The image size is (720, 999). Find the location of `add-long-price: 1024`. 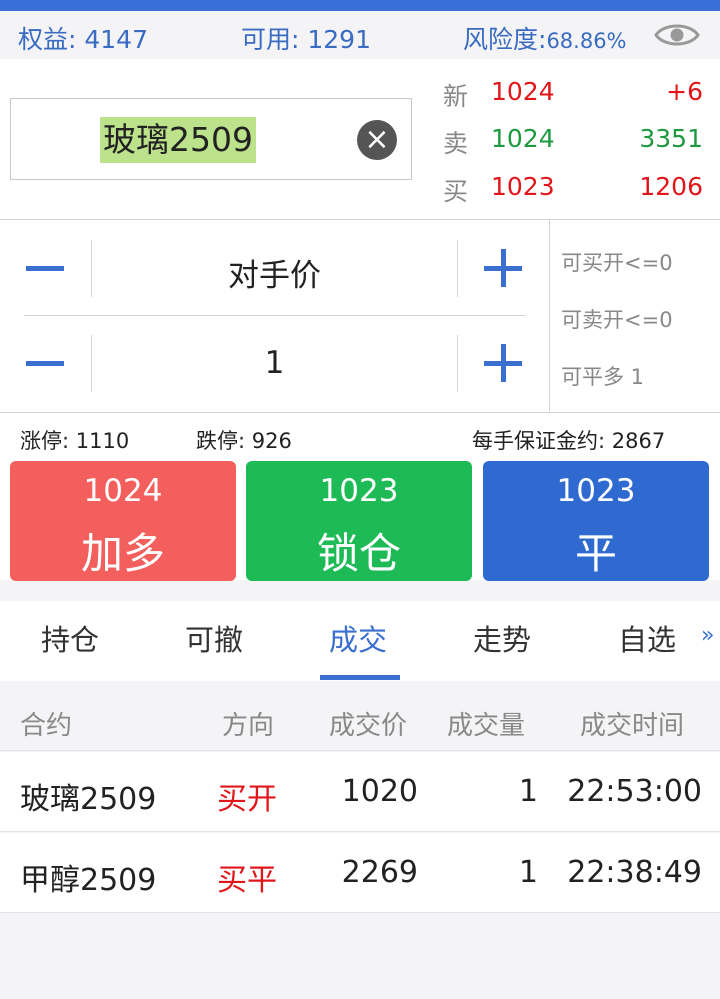

add-long-price: 1024 is located at coordinates (123, 491).